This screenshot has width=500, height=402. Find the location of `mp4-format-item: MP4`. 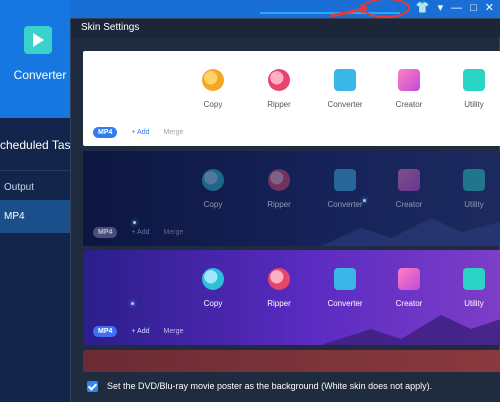

mp4-format-item: MP4 is located at coordinates (35, 216).